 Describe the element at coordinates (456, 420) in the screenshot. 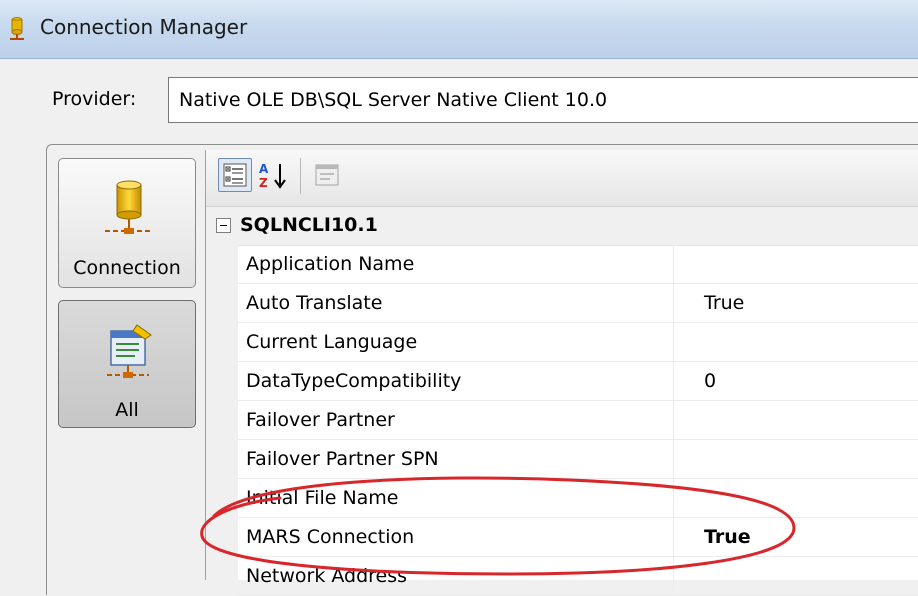

I see `property-name: Failover Partner` at that location.